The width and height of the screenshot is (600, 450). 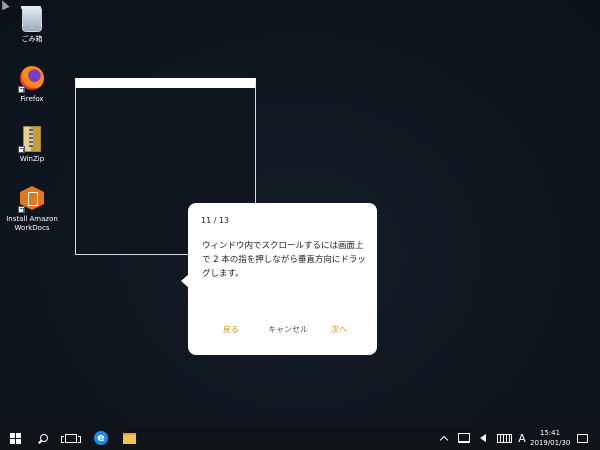 I want to click on search-icon, so click(x=44, y=438).